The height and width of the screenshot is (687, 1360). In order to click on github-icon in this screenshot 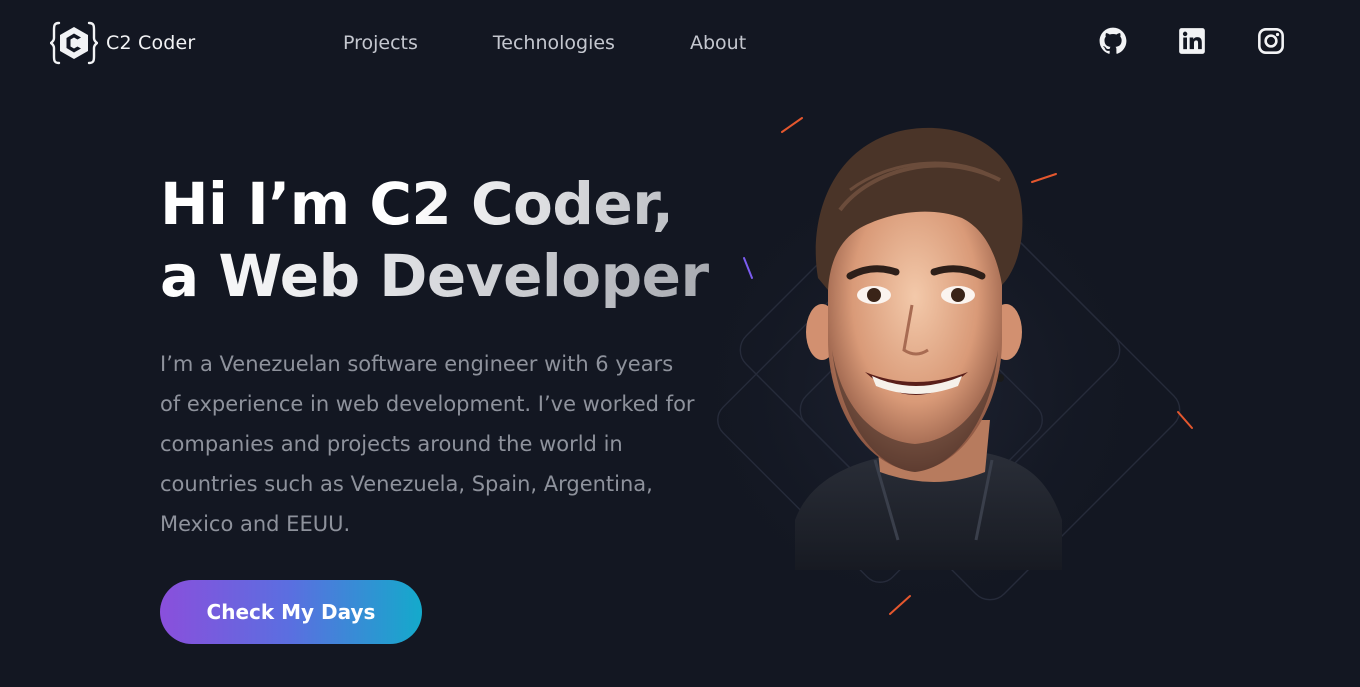, I will do `click(1113, 40)`.